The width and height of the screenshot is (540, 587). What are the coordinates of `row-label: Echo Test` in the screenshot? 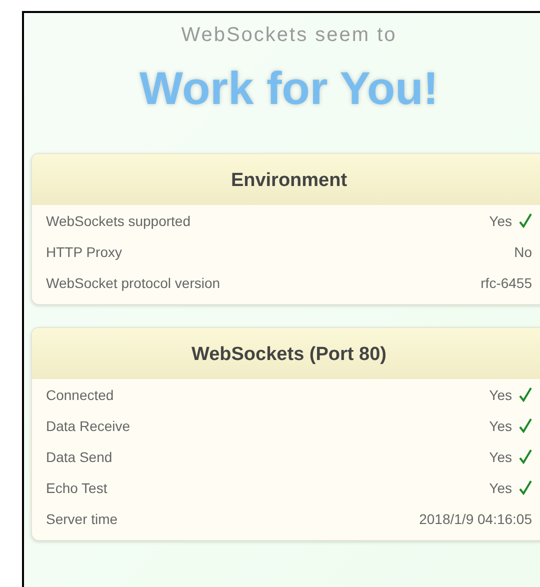 It's located at (77, 488).